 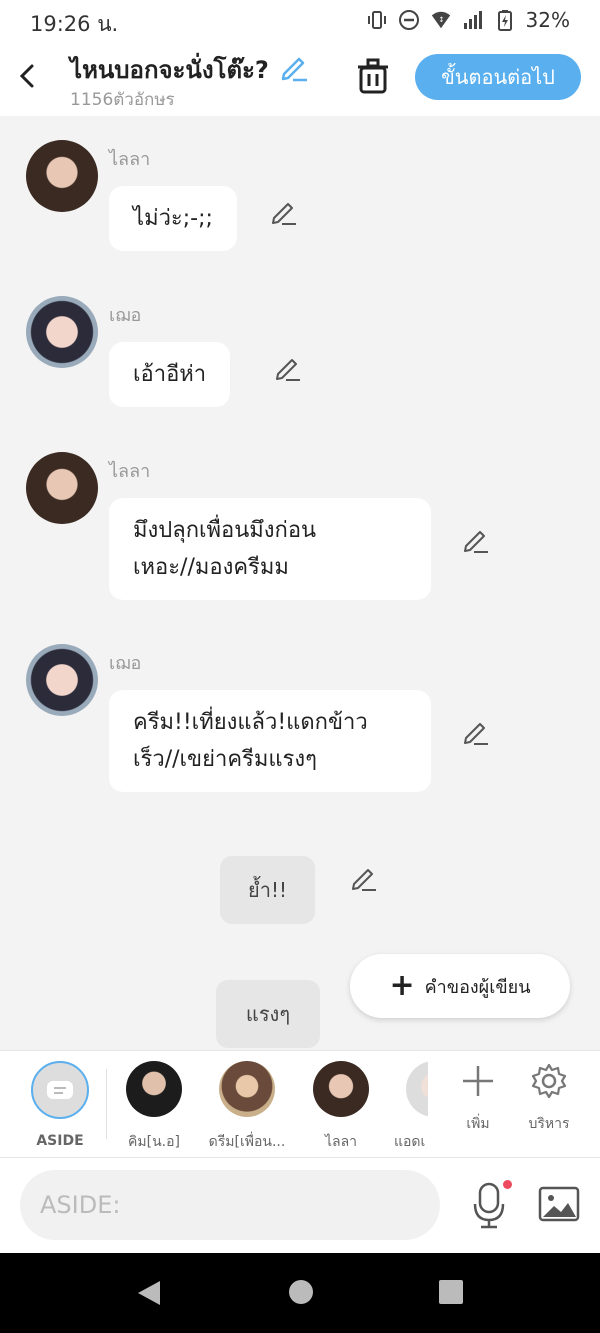 I want to click on character-label: ASIDE, so click(x=60, y=1141).